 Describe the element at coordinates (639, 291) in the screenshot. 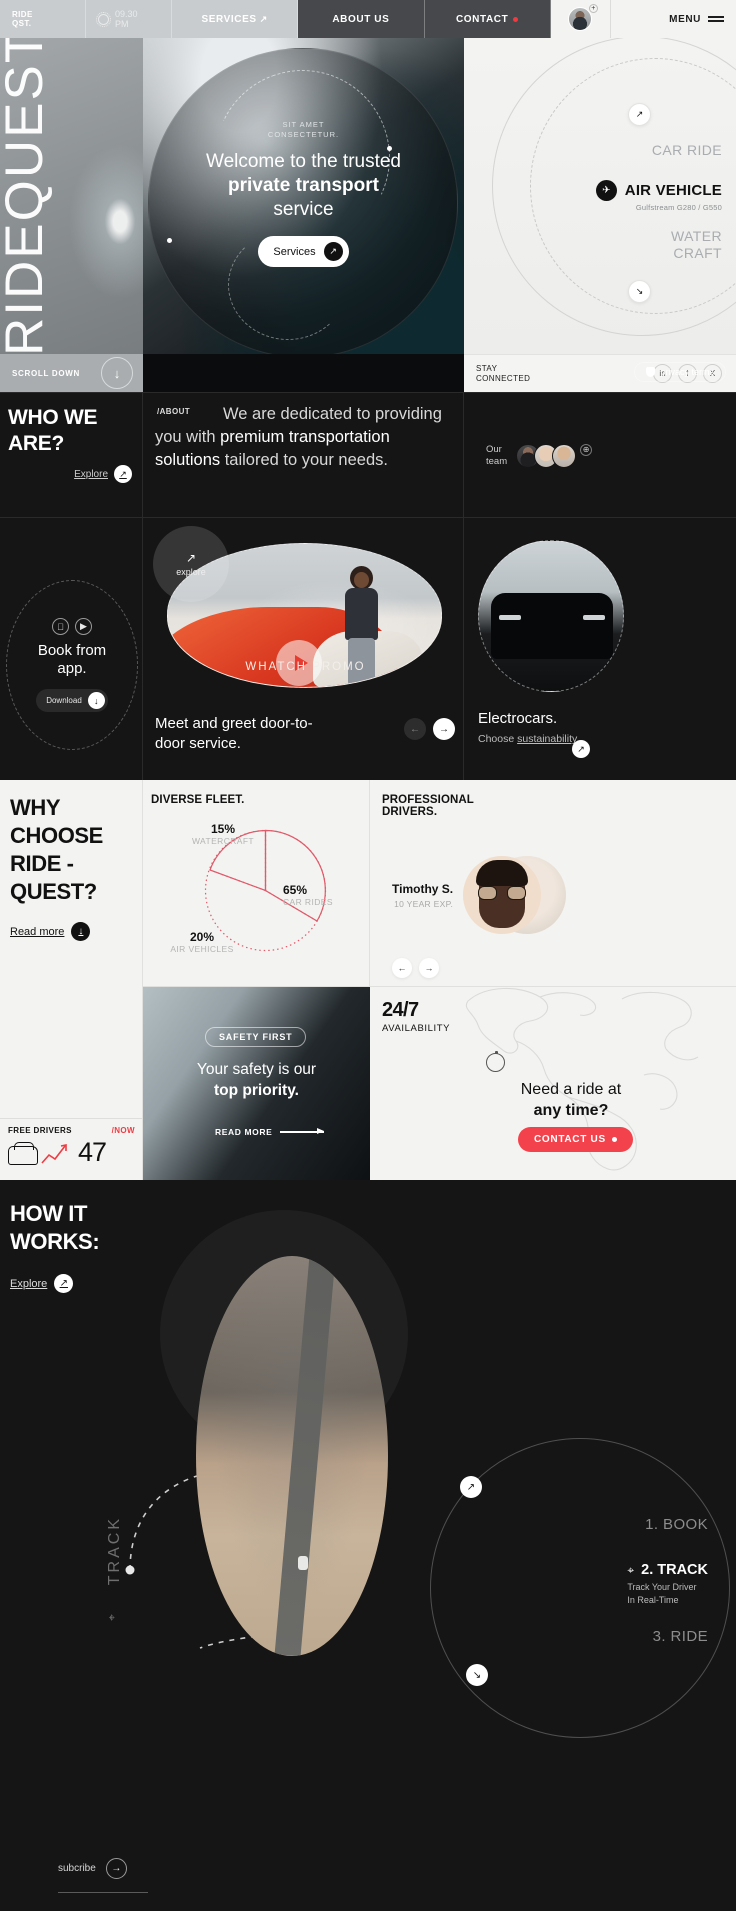

I see `ring-chip-bottom: ↘` at that location.